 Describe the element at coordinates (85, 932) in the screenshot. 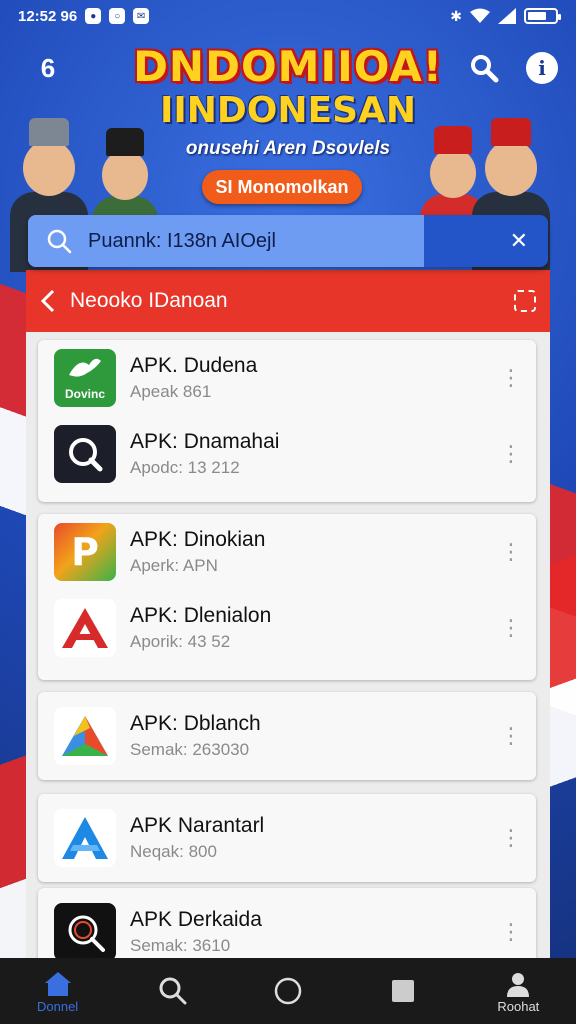

I see `dark-lens-icon` at that location.